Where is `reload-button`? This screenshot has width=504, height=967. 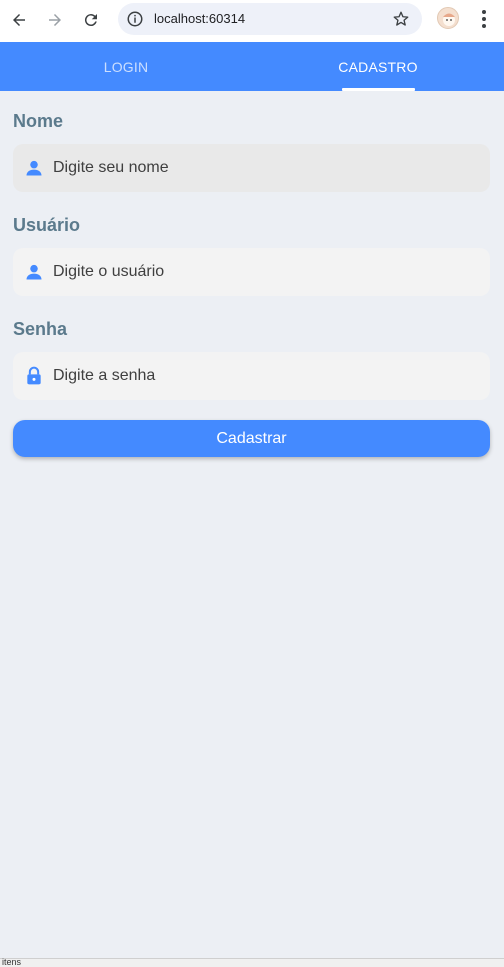
reload-button is located at coordinates (91, 20).